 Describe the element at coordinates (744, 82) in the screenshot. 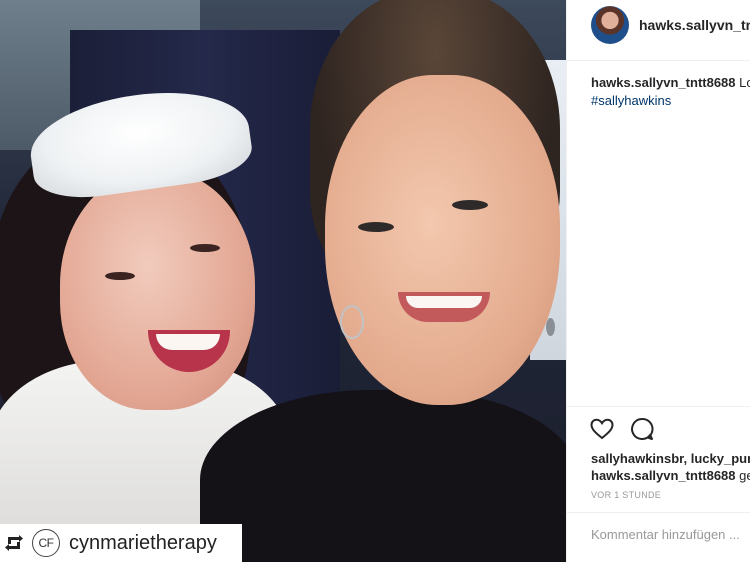

I see `caption-text: Lov` at that location.